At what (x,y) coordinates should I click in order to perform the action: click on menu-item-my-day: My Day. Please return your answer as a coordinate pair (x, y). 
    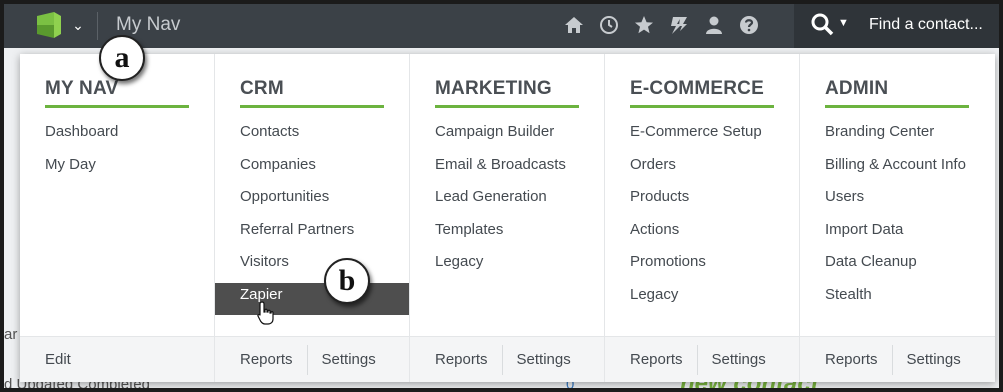
    Looking at the image, I should click on (117, 169).